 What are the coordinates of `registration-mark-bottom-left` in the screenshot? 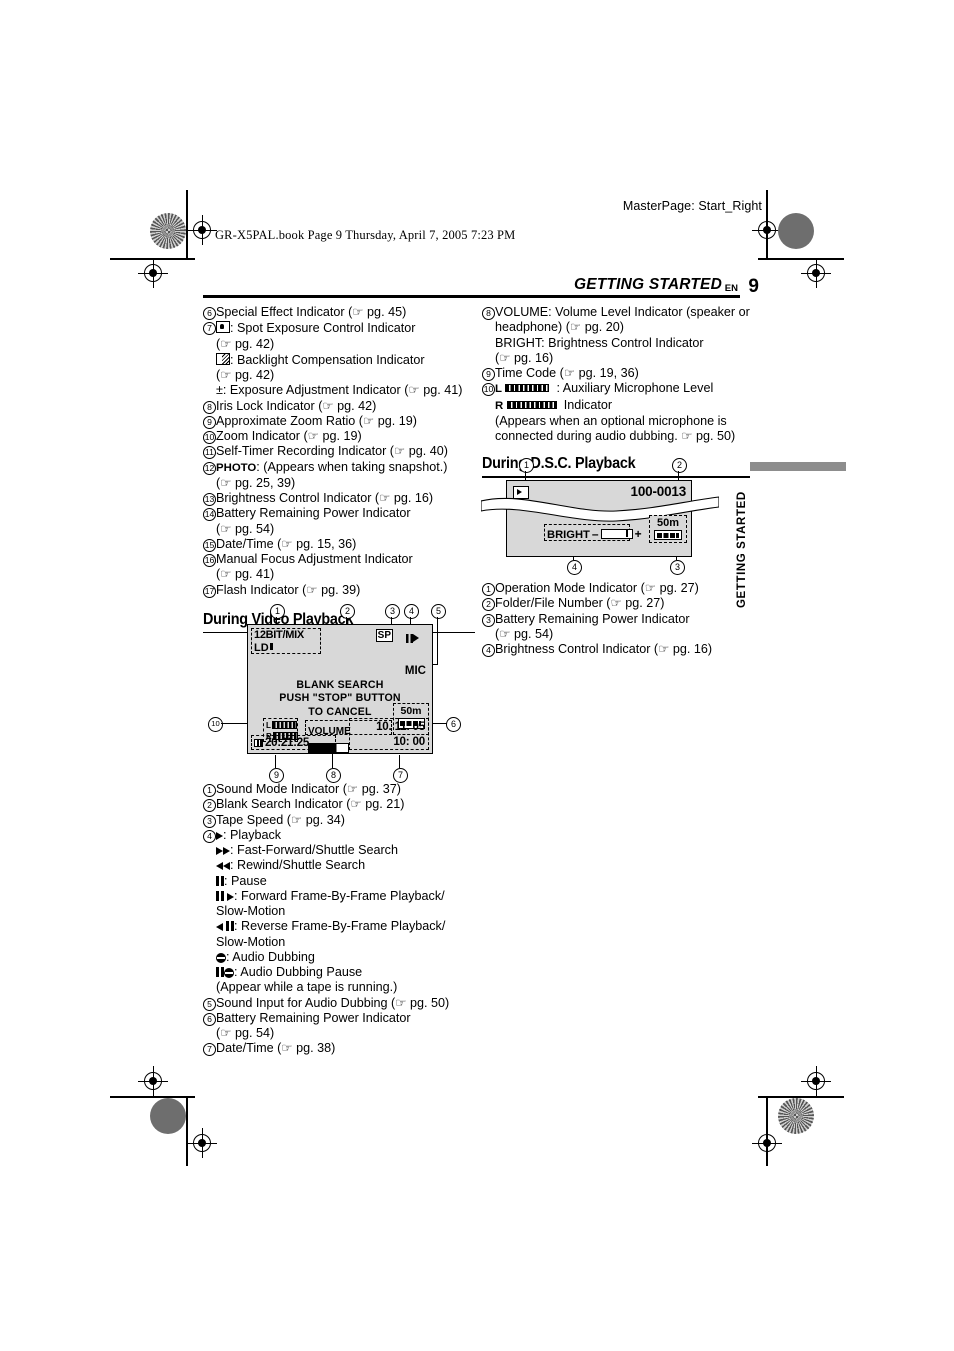 It's located at (202, 1143).